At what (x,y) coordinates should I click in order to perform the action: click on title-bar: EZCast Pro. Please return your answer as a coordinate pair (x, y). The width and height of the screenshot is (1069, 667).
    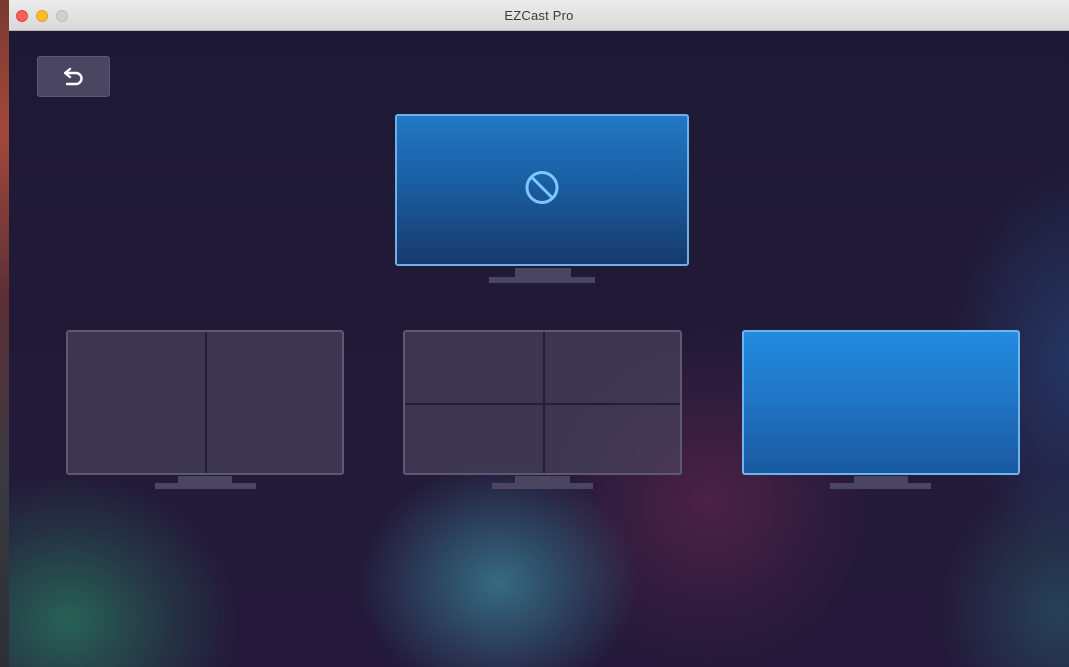
    Looking at the image, I should click on (539, 15).